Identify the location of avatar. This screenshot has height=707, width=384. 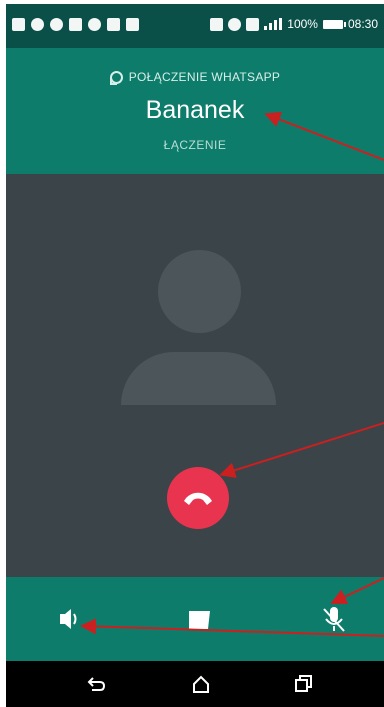
(198, 327).